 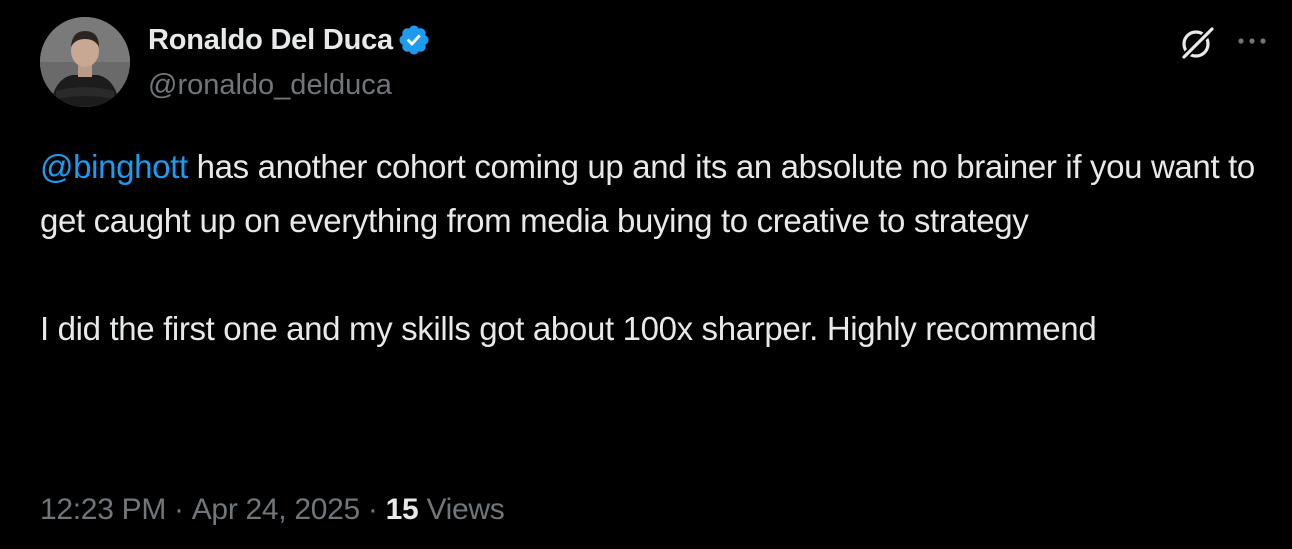 What do you see at coordinates (1197, 43) in the screenshot?
I see `grok-icon` at bounding box center [1197, 43].